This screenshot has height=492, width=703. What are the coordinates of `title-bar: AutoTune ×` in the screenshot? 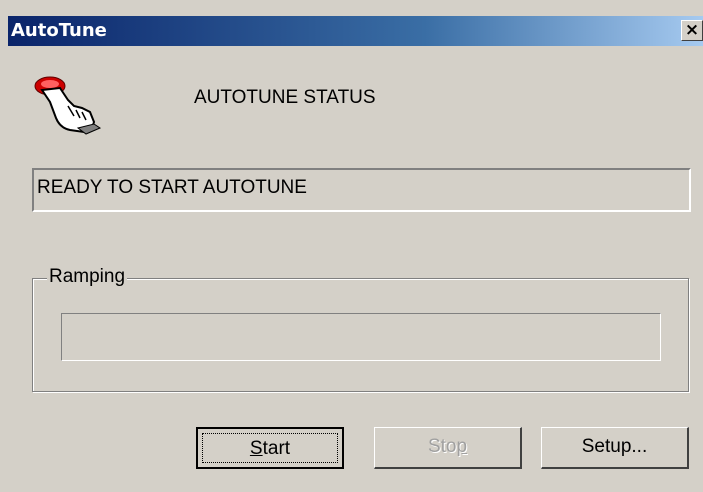 It's located at (355, 31).